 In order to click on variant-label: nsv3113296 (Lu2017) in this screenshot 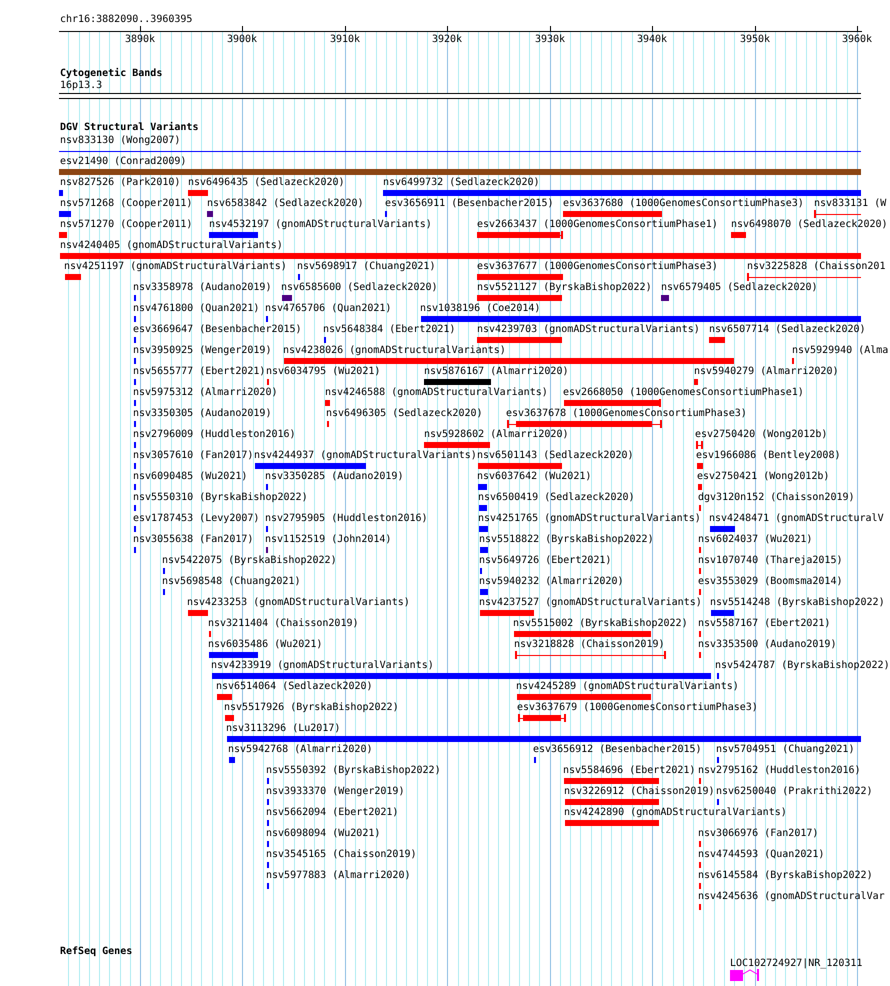, I will do `click(283, 729)`.